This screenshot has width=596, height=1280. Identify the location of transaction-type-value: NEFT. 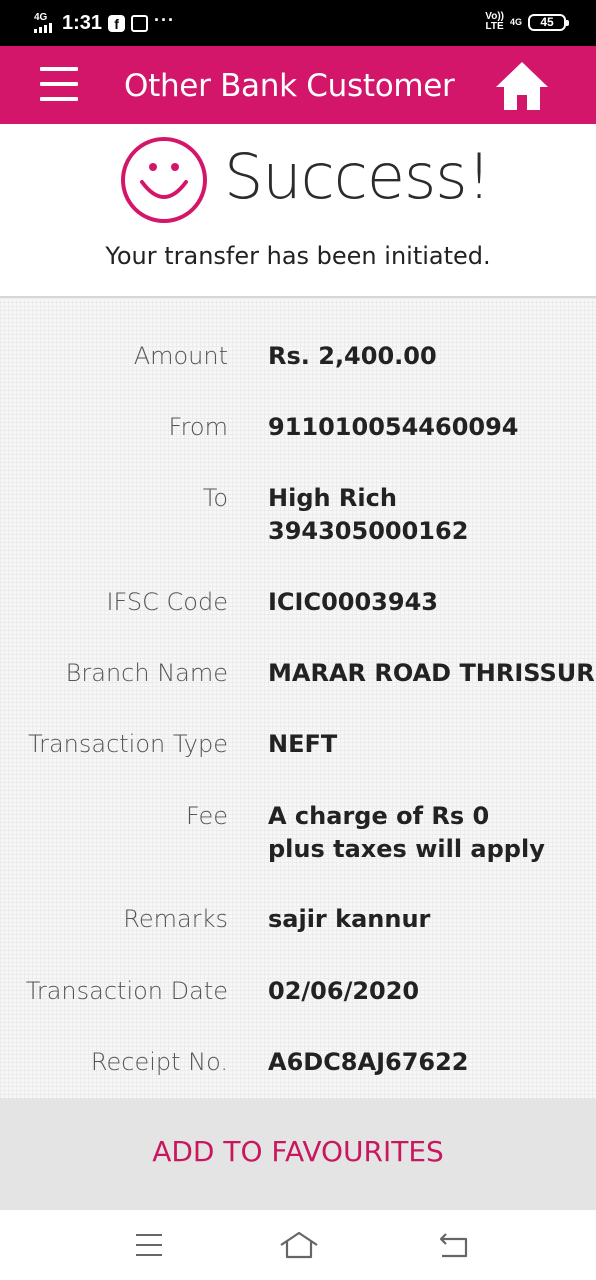
(303, 744).